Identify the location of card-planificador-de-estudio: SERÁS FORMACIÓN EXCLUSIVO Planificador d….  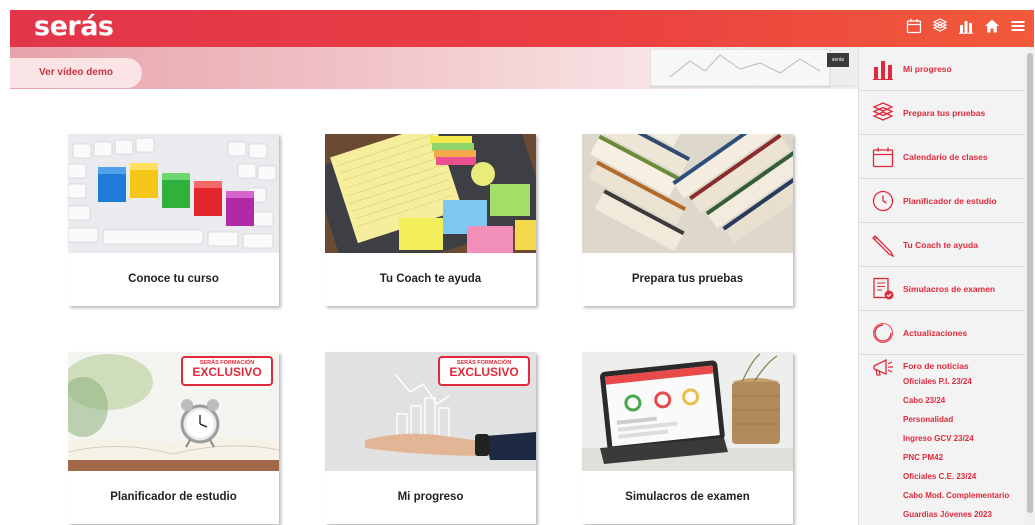
(173, 438).